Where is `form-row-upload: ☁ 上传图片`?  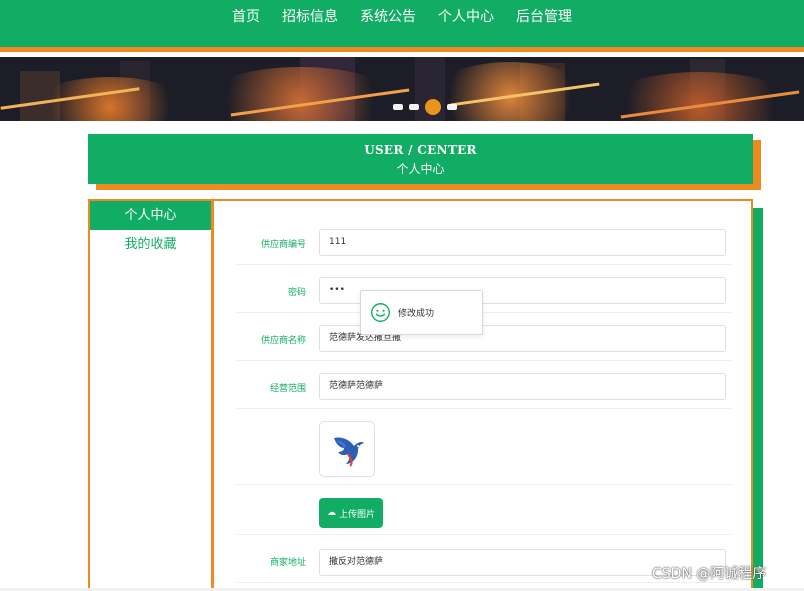 form-row-upload: ☁ 上传图片 is located at coordinates (484, 510).